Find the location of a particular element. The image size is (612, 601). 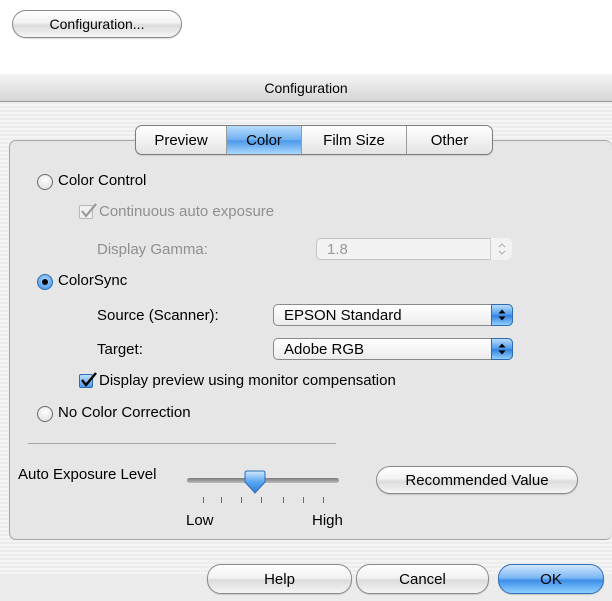

tab-color: Color is located at coordinates (263, 140).